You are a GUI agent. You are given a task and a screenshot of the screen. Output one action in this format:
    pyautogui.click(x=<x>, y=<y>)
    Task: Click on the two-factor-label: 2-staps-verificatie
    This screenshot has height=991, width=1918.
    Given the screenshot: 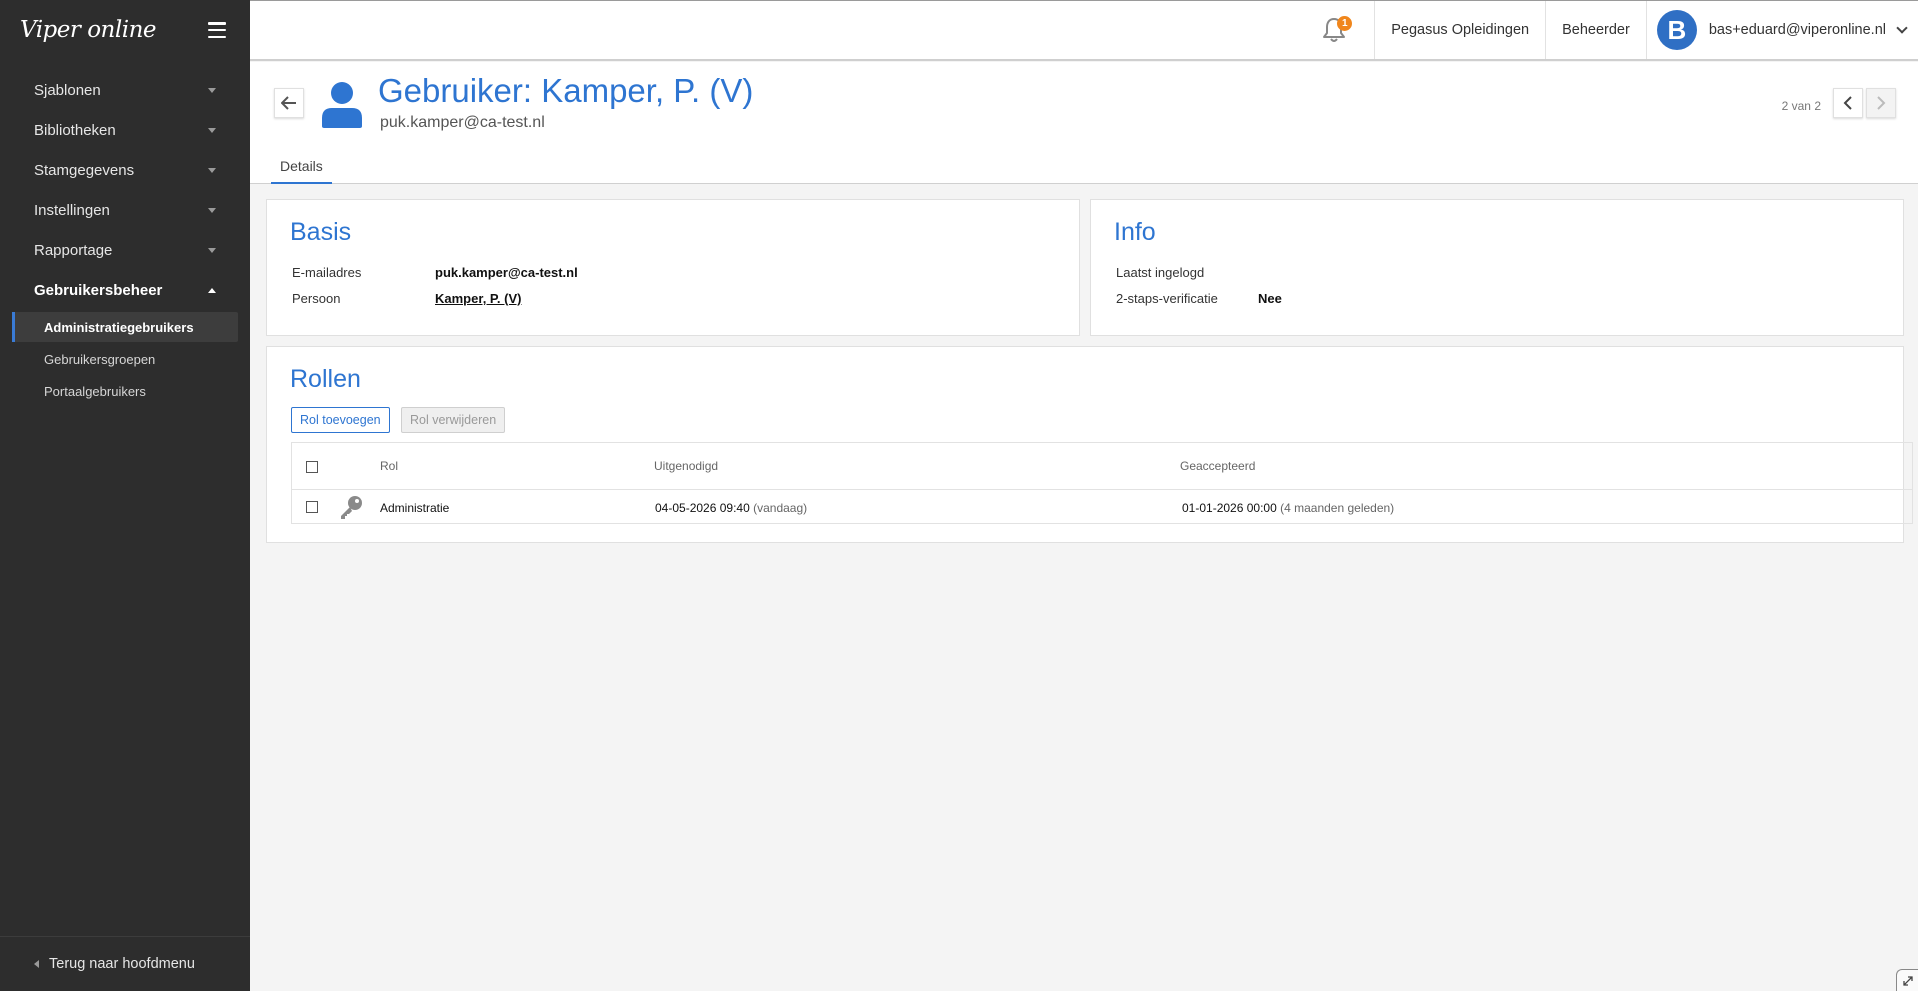 What is the action you would take?
    pyautogui.click(x=1167, y=298)
    